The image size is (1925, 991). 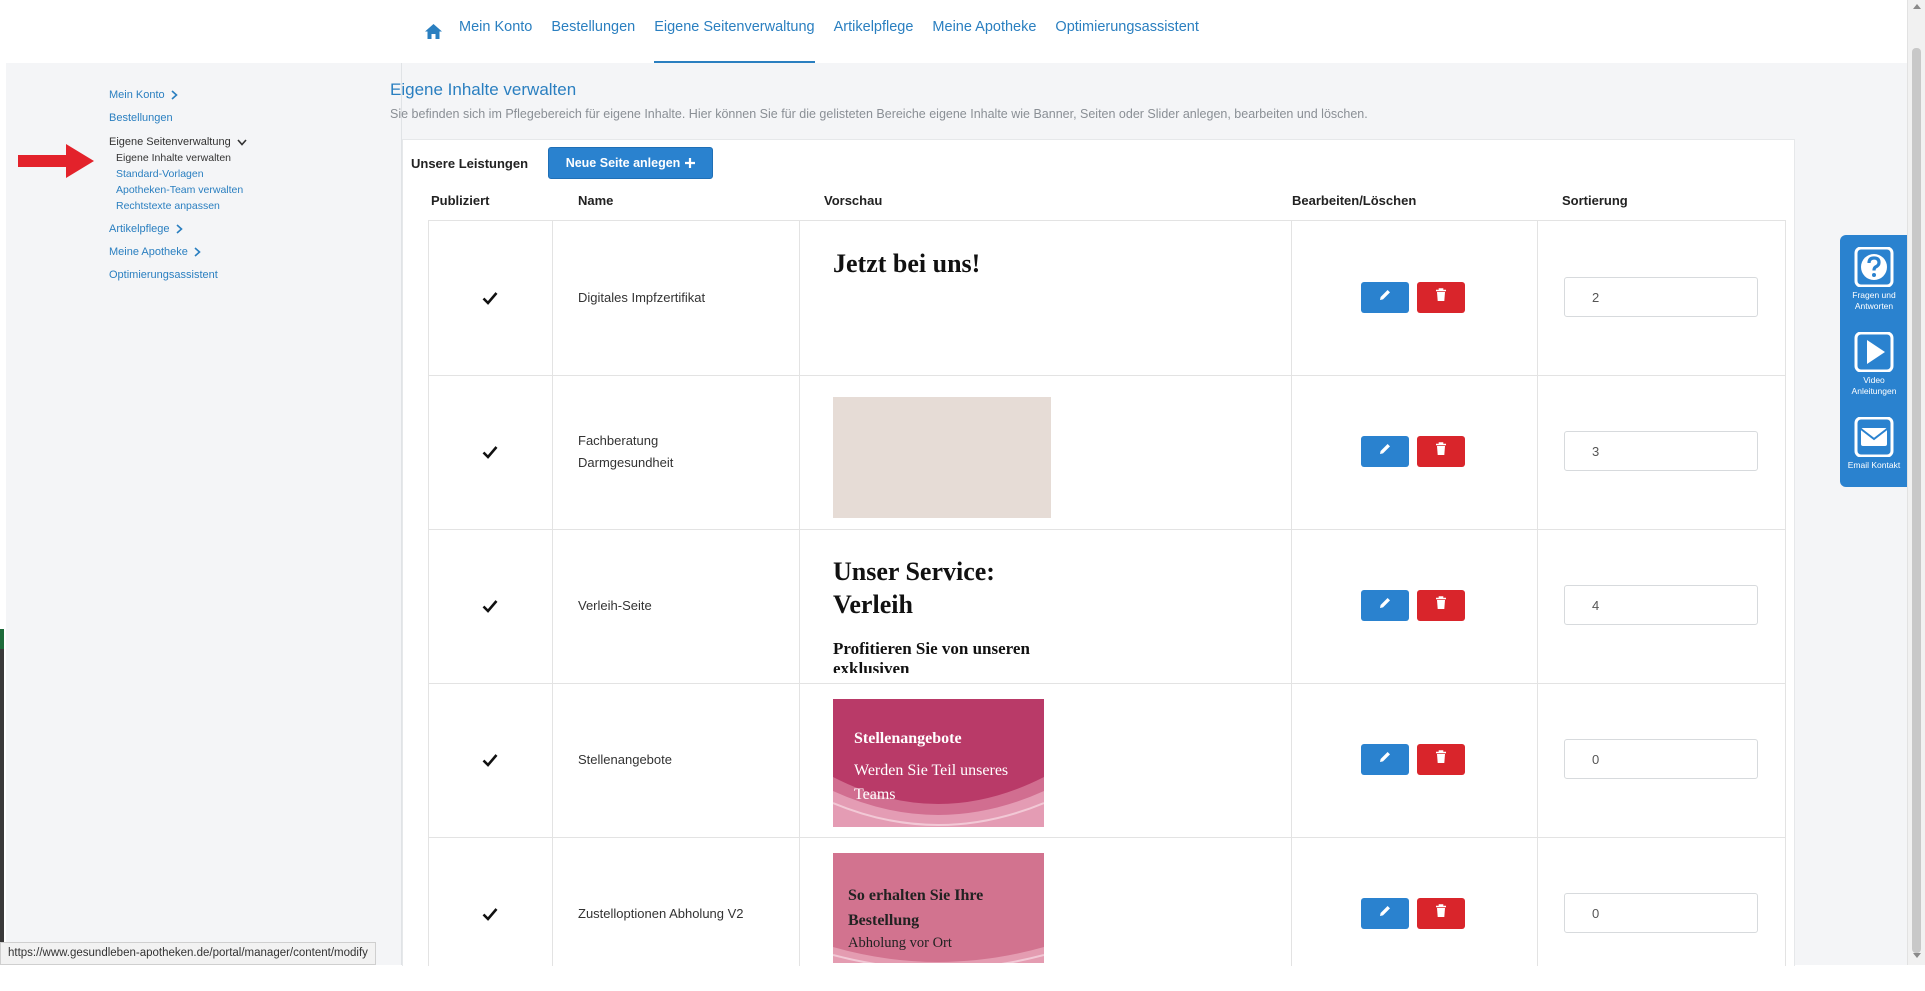 What do you see at coordinates (596, 200) in the screenshot?
I see `header-name: Name` at bounding box center [596, 200].